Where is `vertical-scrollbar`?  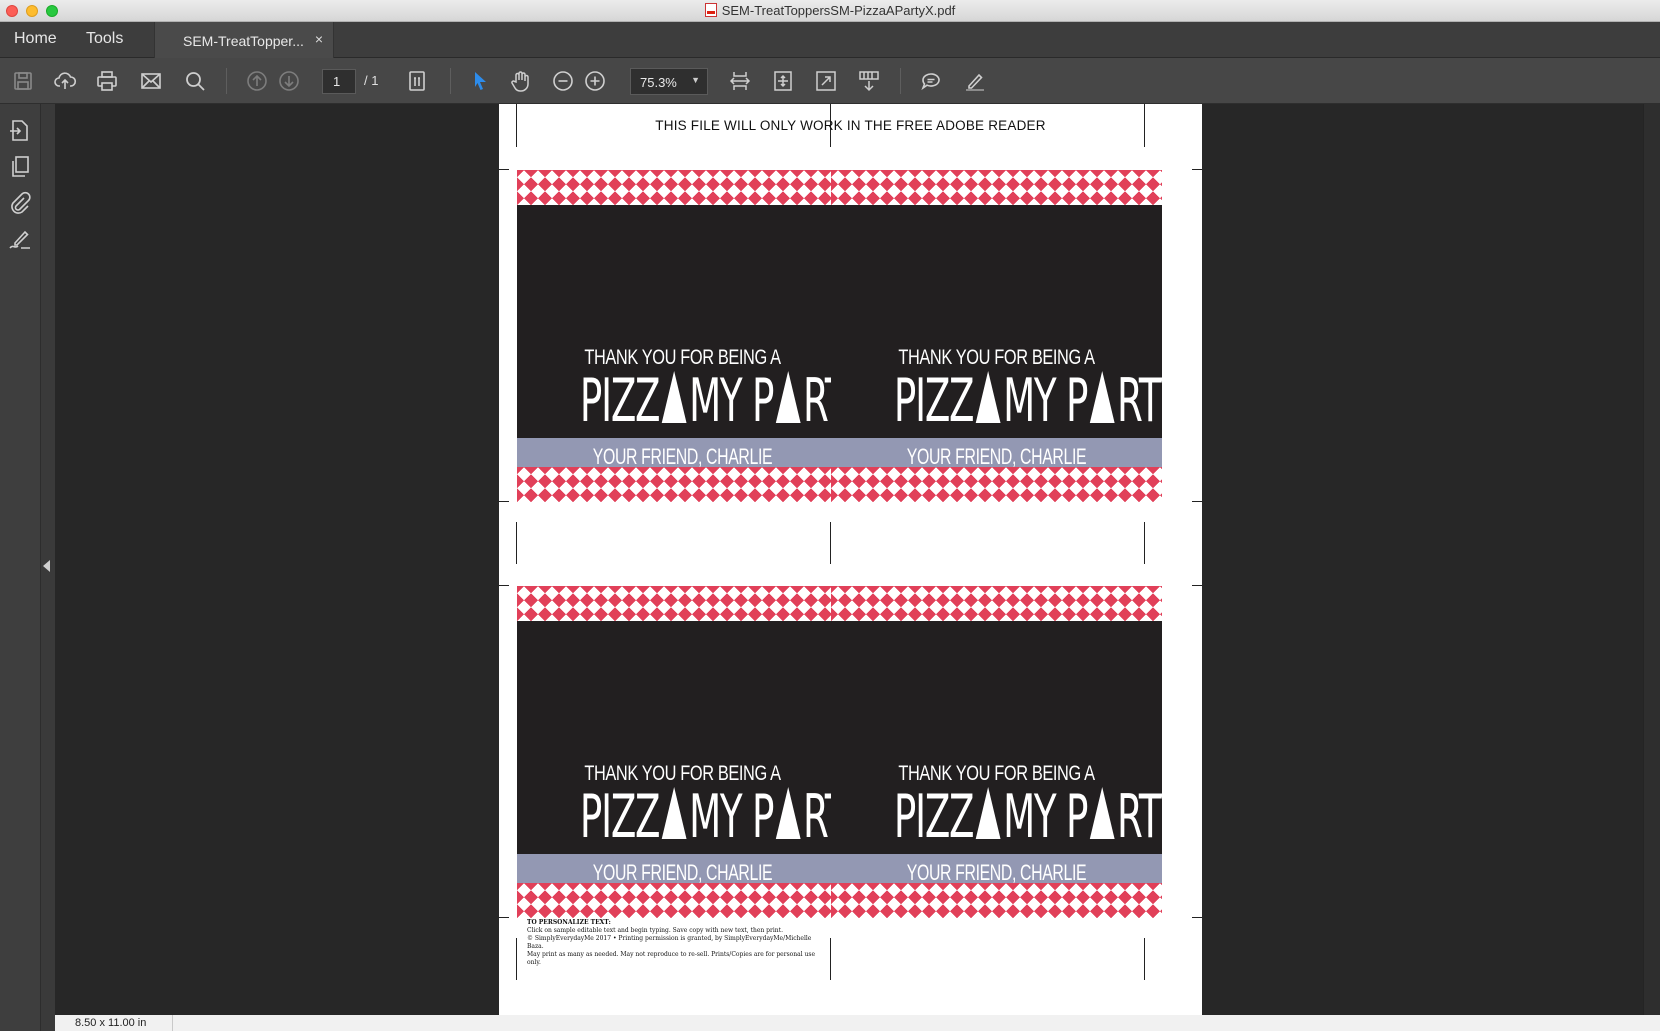
vertical-scrollbar is located at coordinates (1651, 559).